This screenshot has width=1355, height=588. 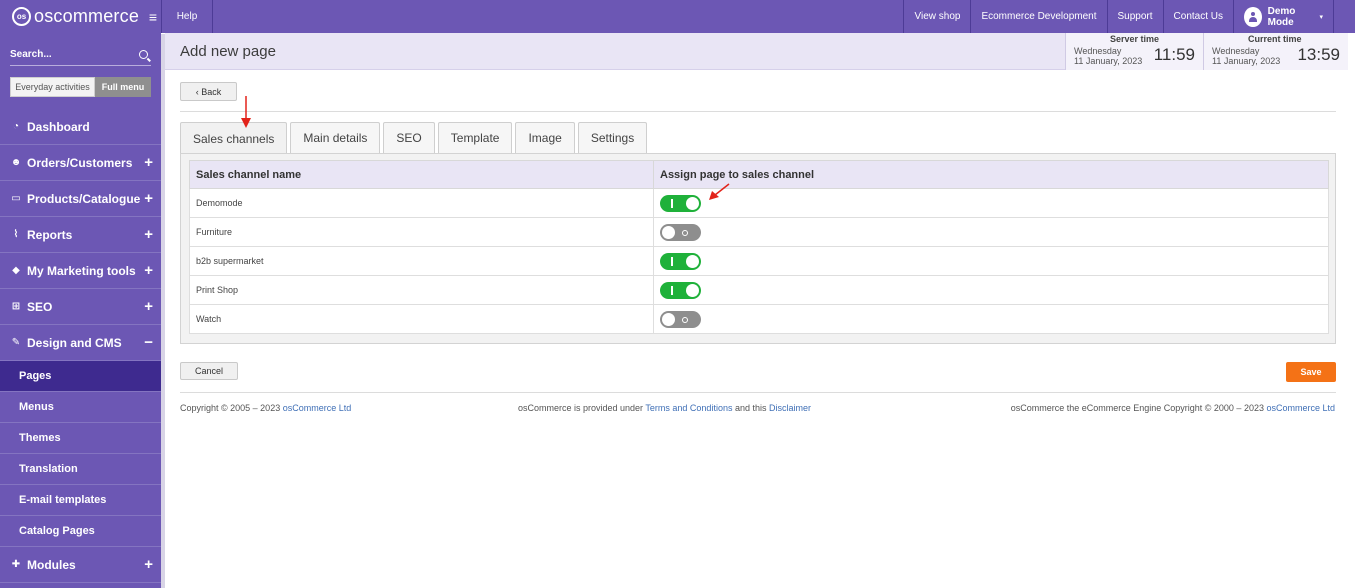 I want to click on collapse-icon: −, so click(x=148, y=342).